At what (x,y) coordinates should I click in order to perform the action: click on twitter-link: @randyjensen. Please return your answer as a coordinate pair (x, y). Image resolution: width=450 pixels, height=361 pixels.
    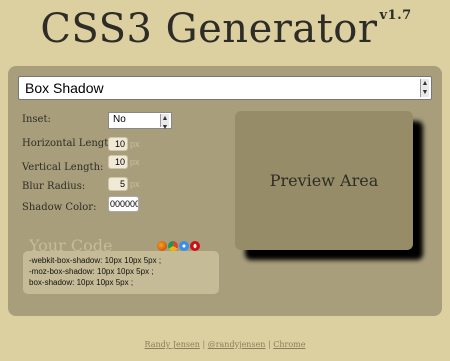
    Looking at the image, I should click on (237, 344).